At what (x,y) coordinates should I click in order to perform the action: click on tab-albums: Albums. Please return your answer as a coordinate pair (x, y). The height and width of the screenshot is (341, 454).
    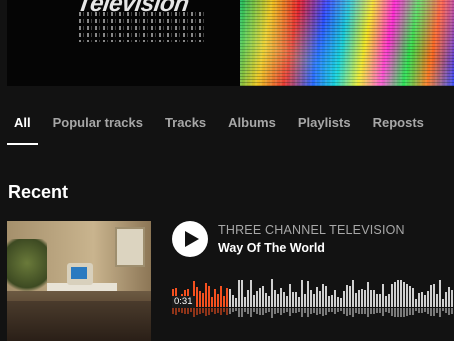
    Looking at the image, I should click on (252, 130).